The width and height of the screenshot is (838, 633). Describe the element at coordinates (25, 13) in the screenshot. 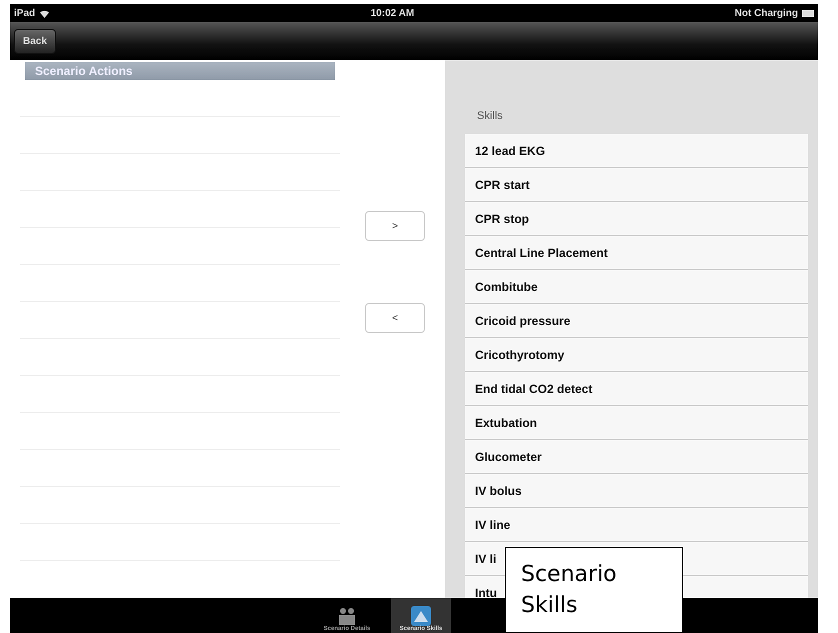

I see `device-name: iPad` at that location.